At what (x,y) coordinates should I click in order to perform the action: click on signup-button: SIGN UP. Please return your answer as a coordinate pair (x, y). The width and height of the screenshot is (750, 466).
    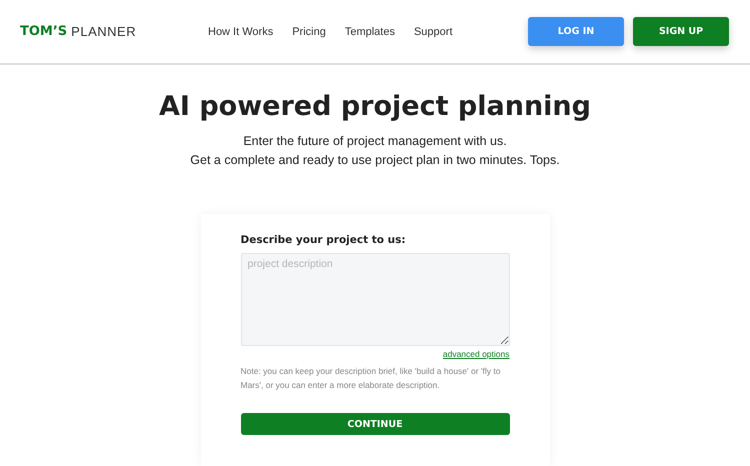
    Looking at the image, I should click on (681, 31).